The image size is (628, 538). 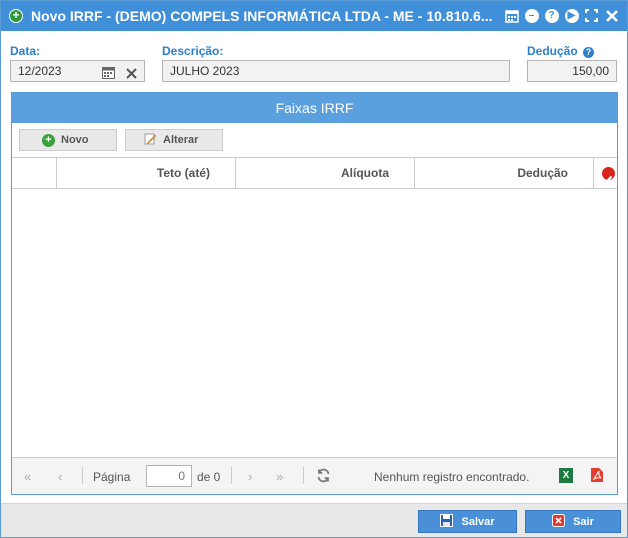 I want to click on last-page-icon: », so click(x=279, y=476).